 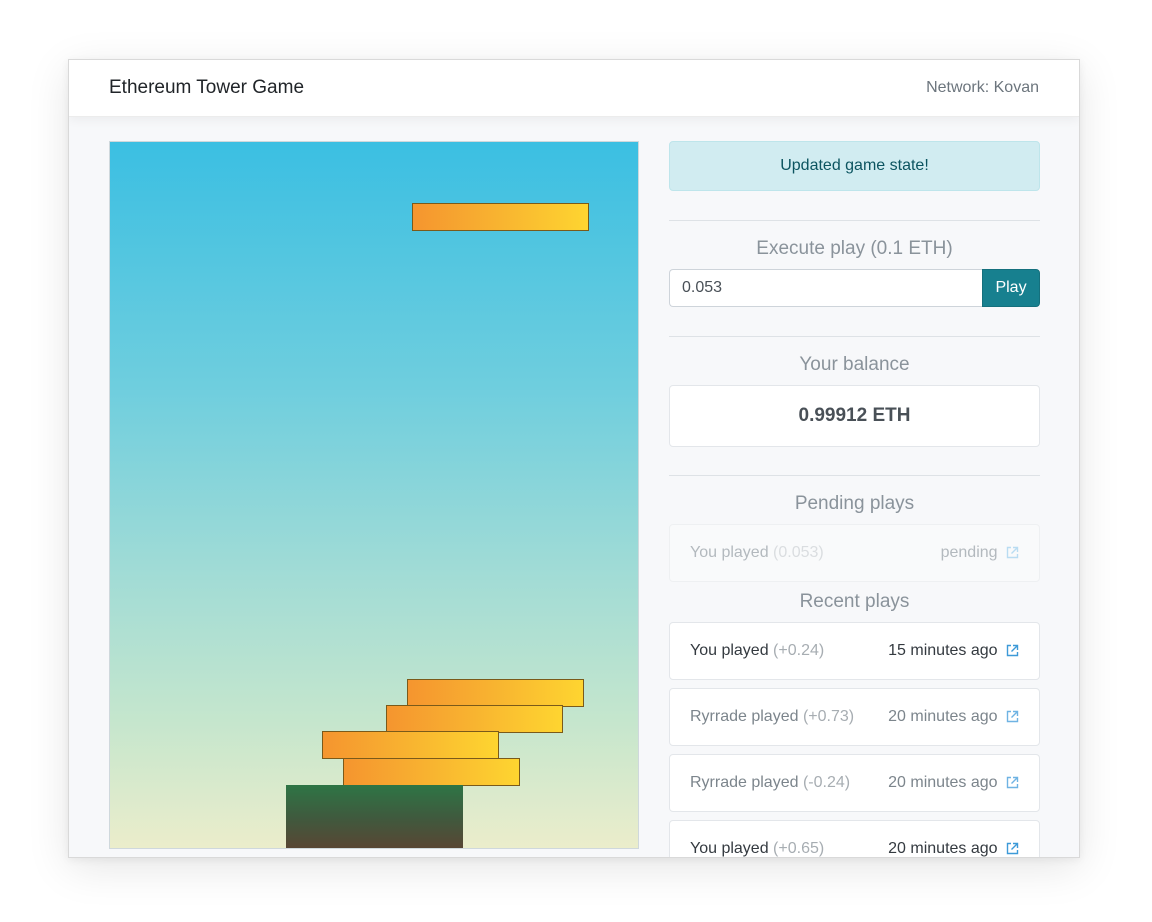 I want to click on play-input-group: Play, so click(x=854, y=288).